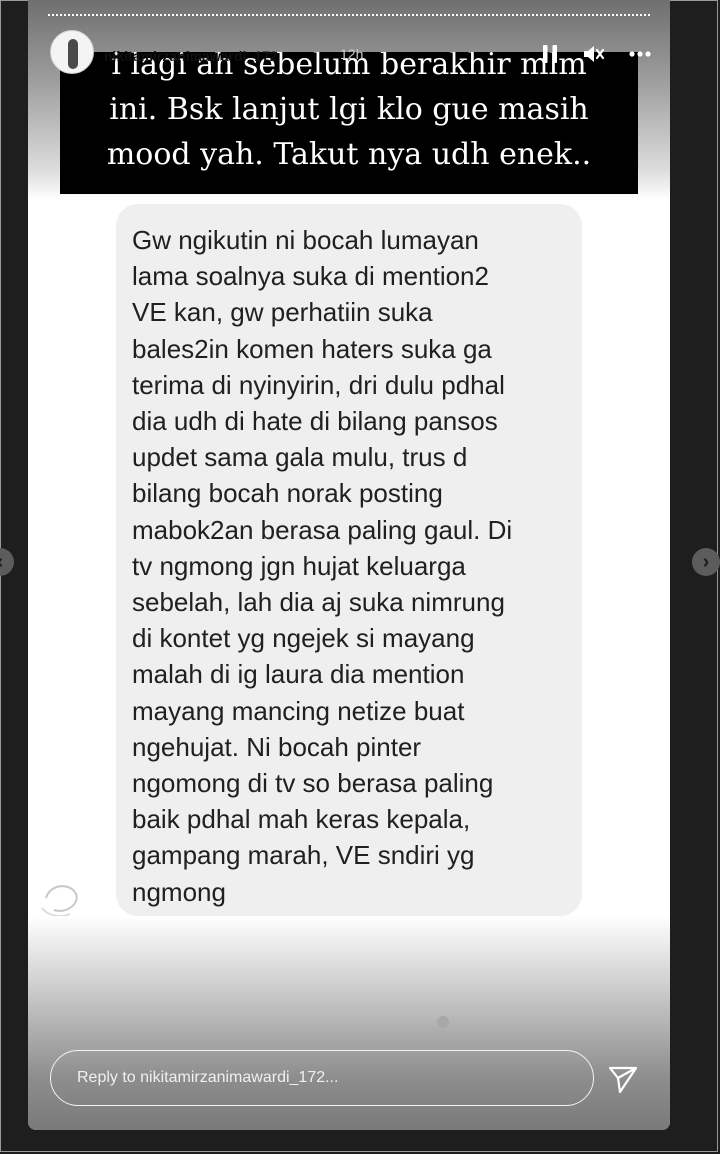  I want to click on message-line: baik pdhal mah keras kepala,, so click(301, 819).